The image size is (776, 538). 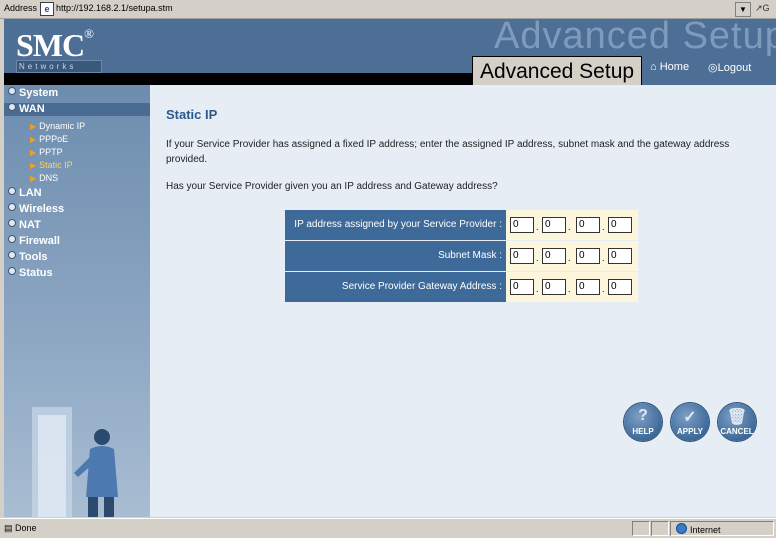 I want to click on sidebar-subitem-dns: ▶ DNS, so click(x=44, y=178).